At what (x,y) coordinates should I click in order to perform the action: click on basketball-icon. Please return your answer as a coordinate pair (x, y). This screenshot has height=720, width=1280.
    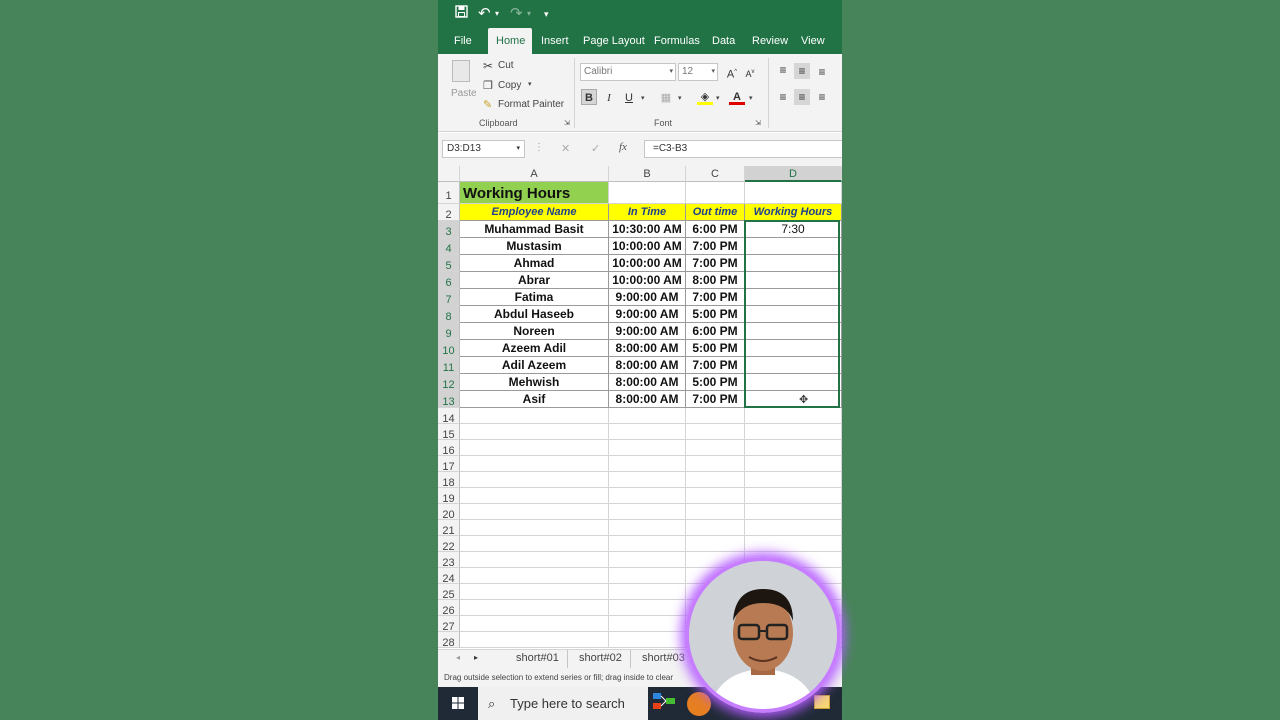
    Looking at the image, I should click on (699, 704).